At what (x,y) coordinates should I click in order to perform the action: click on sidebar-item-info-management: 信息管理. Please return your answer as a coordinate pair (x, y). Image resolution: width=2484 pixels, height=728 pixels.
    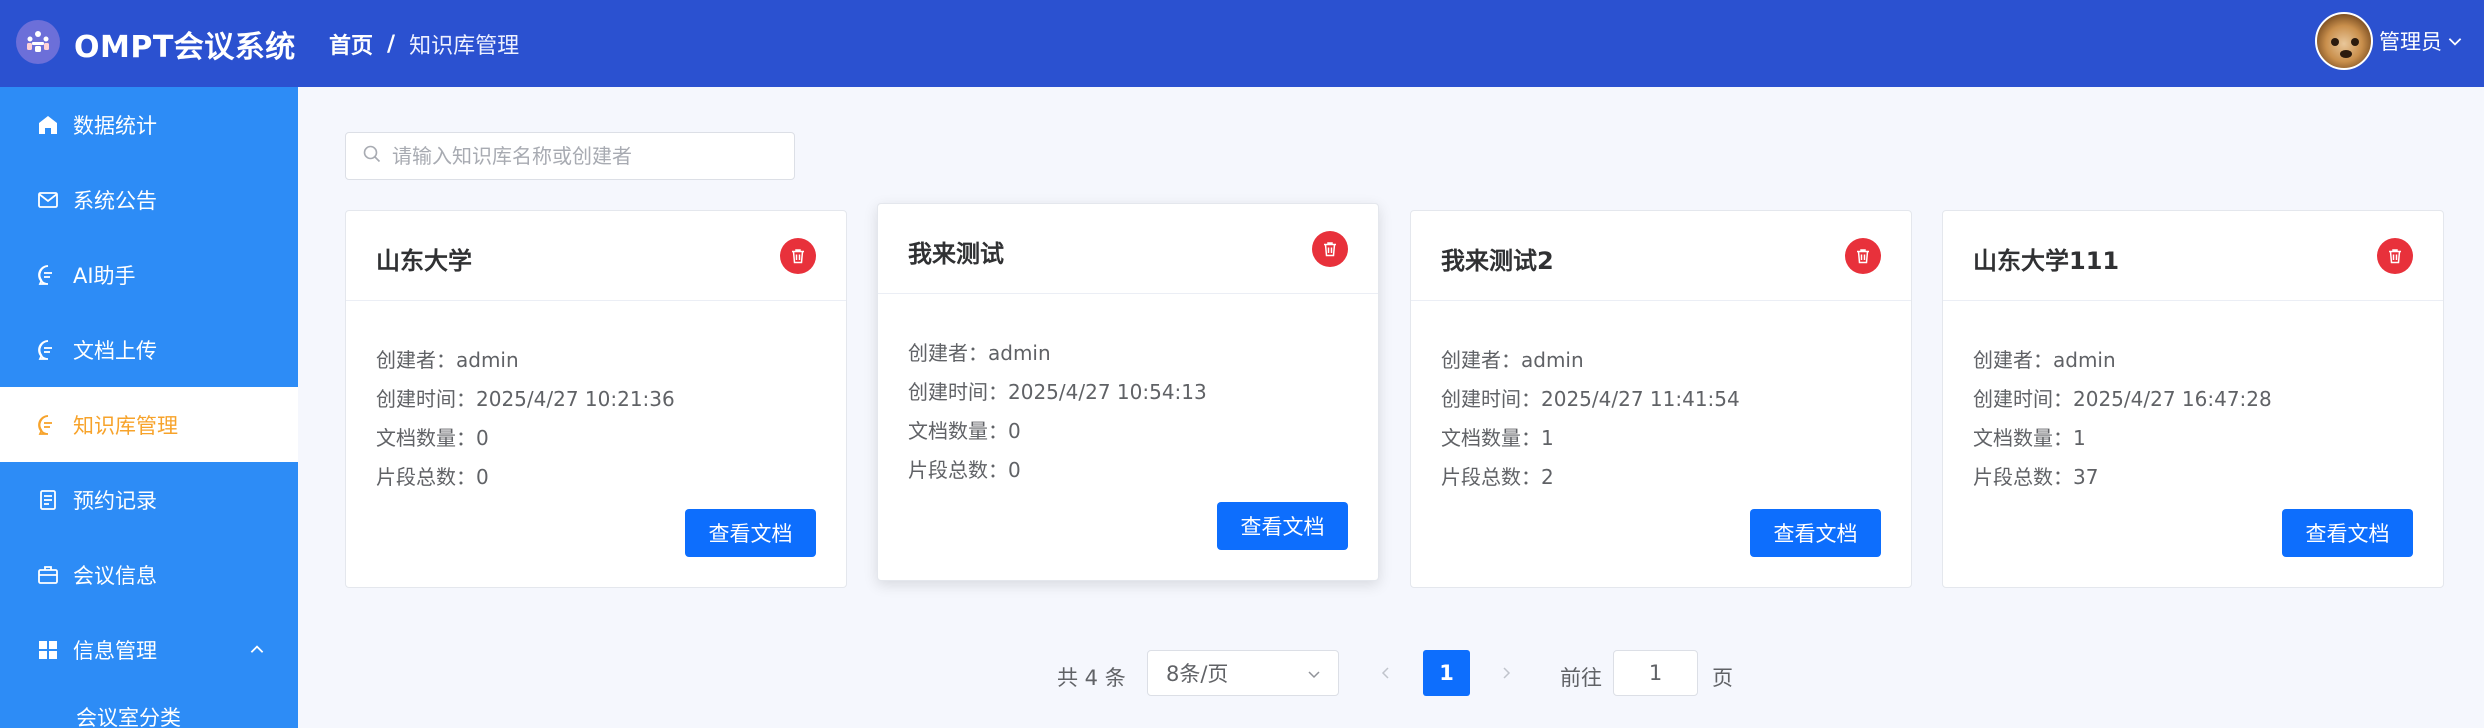
    Looking at the image, I should click on (149, 649).